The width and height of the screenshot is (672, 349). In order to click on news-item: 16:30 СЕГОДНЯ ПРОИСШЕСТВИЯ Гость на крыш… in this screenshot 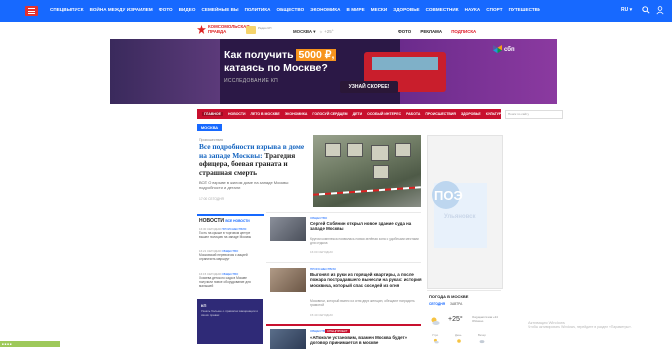, I will do `click(230, 233)`.